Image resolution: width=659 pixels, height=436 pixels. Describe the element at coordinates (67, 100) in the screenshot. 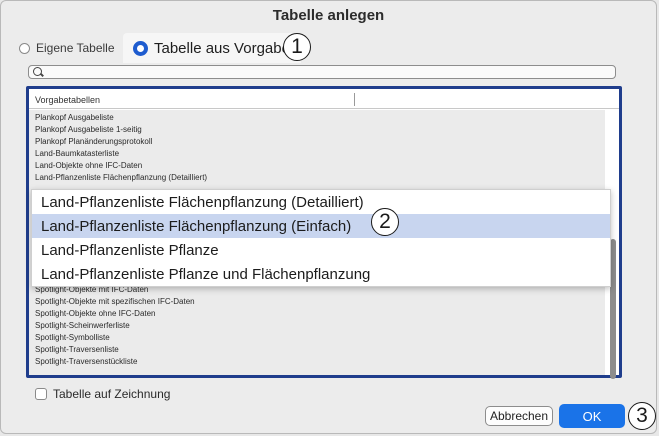

I see `column-header-templates: Vorgabetabellen` at that location.